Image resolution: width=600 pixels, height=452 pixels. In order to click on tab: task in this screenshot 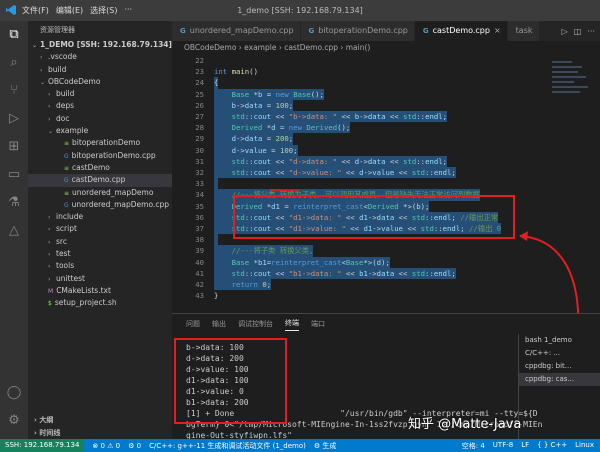, I will do `click(523, 31)`.